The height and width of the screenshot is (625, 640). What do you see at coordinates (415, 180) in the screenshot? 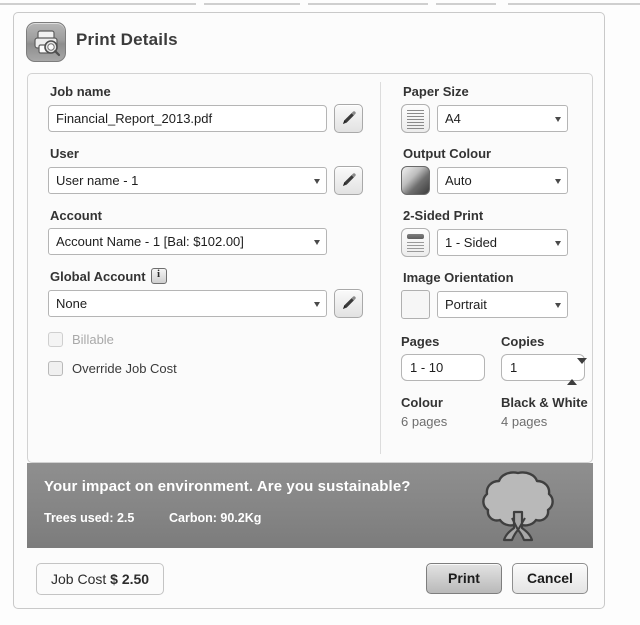
I see `colour-swatch-icon` at bounding box center [415, 180].